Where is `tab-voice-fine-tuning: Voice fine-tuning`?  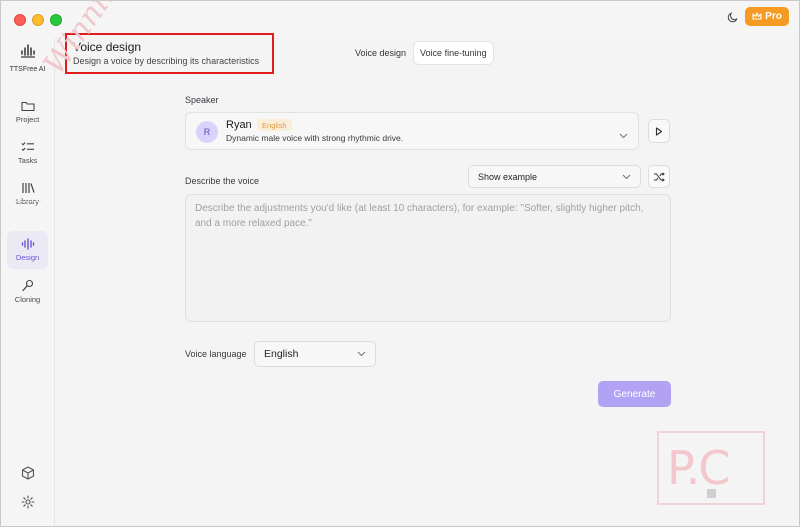
tab-voice-fine-tuning: Voice fine-tuning is located at coordinates (453, 53).